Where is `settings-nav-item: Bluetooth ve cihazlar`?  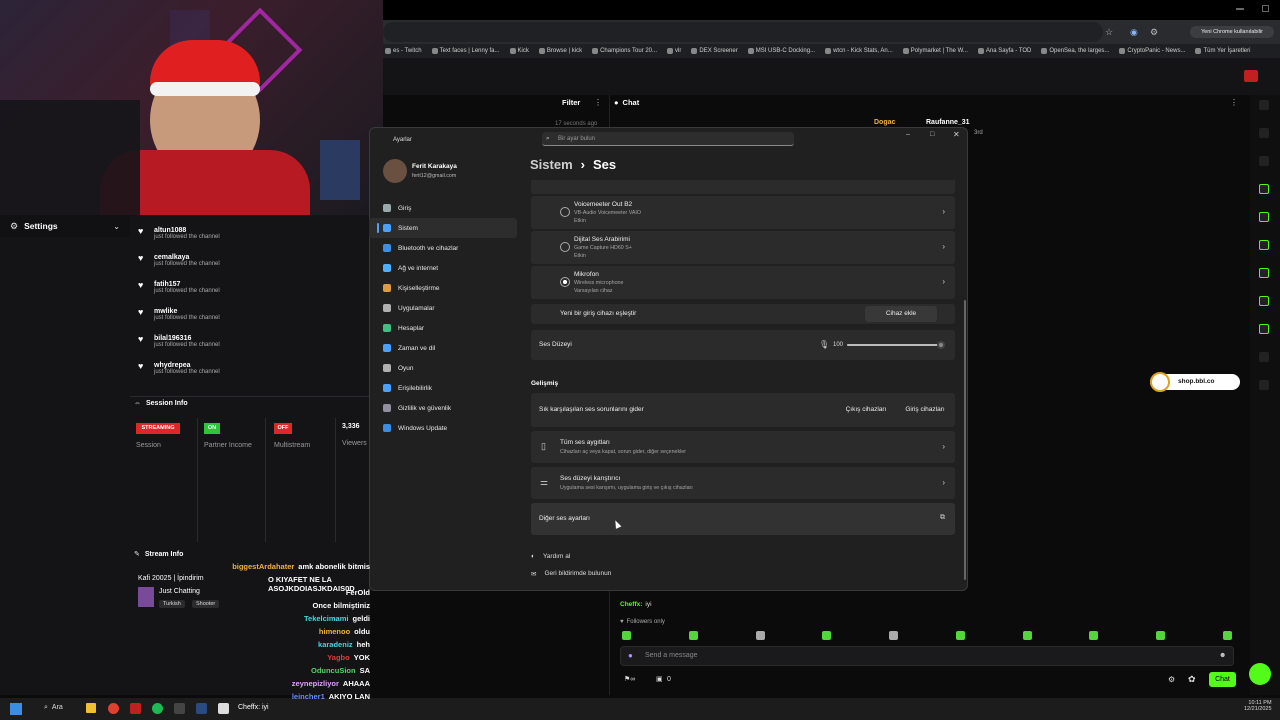
settings-nav-item: Bluetooth ve cihazlar is located at coordinates (443, 248).